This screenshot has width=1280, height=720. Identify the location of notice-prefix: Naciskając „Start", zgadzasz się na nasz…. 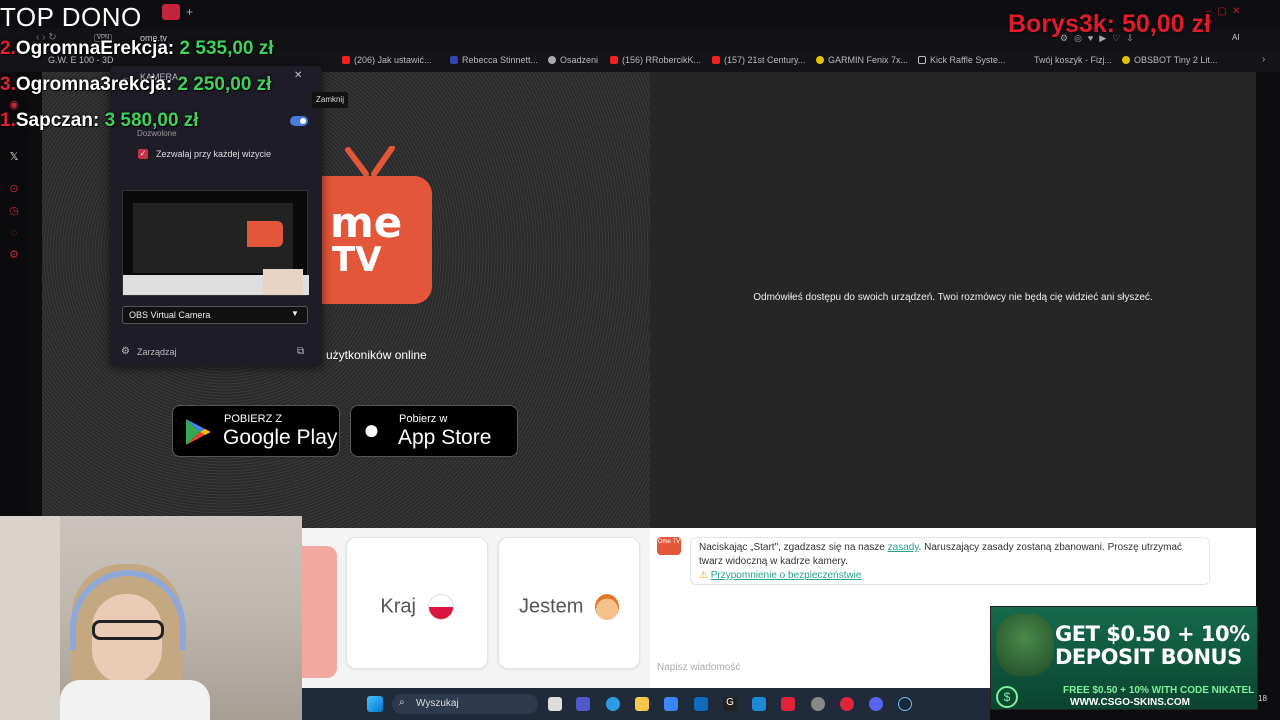
(793, 547).